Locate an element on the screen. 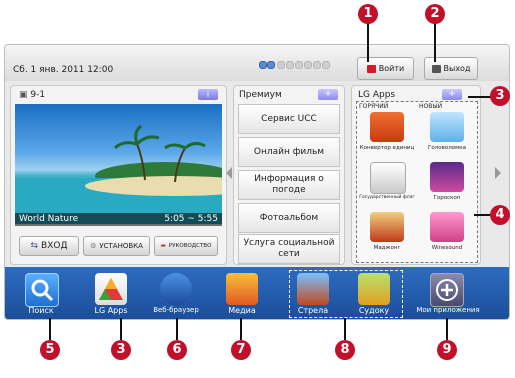 Image resolution: width=515 pixels, height=378 pixels. unit-converter-icon is located at coordinates (387, 127).